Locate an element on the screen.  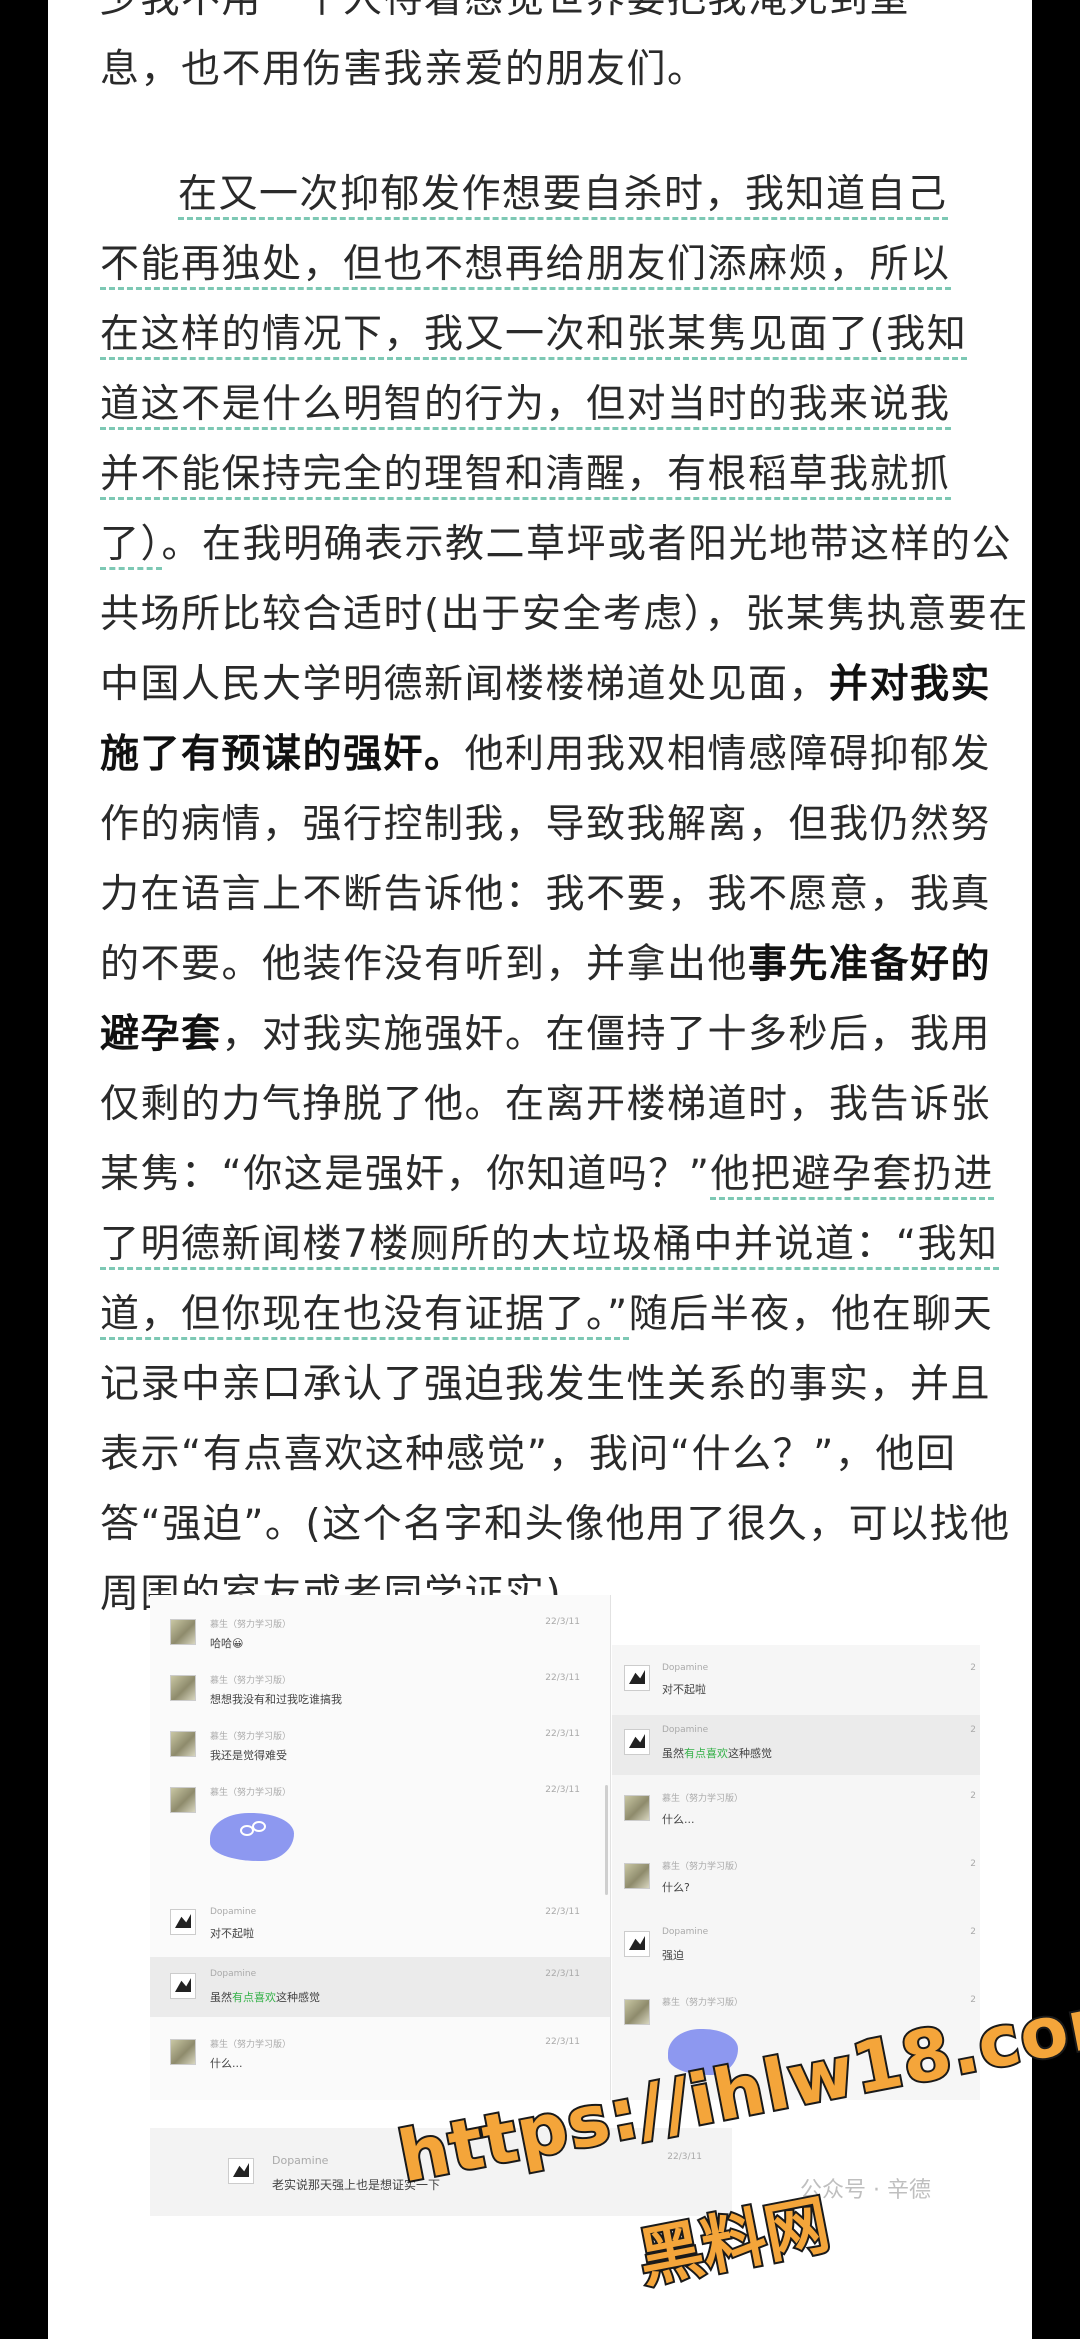
blob-sticker-icon is located at coordinates (252, 1837).